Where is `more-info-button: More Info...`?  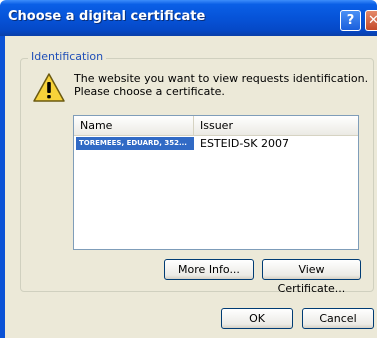
more-info-button: More Info... is located at coordinates (209, 269).